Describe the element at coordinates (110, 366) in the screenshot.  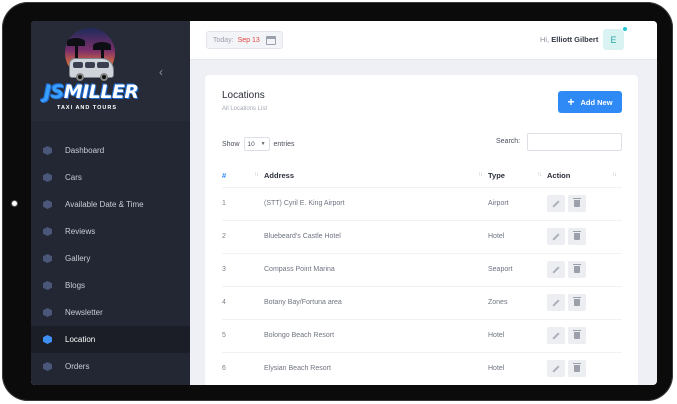
I see `sidebar-item-orders: Orders` at that location.